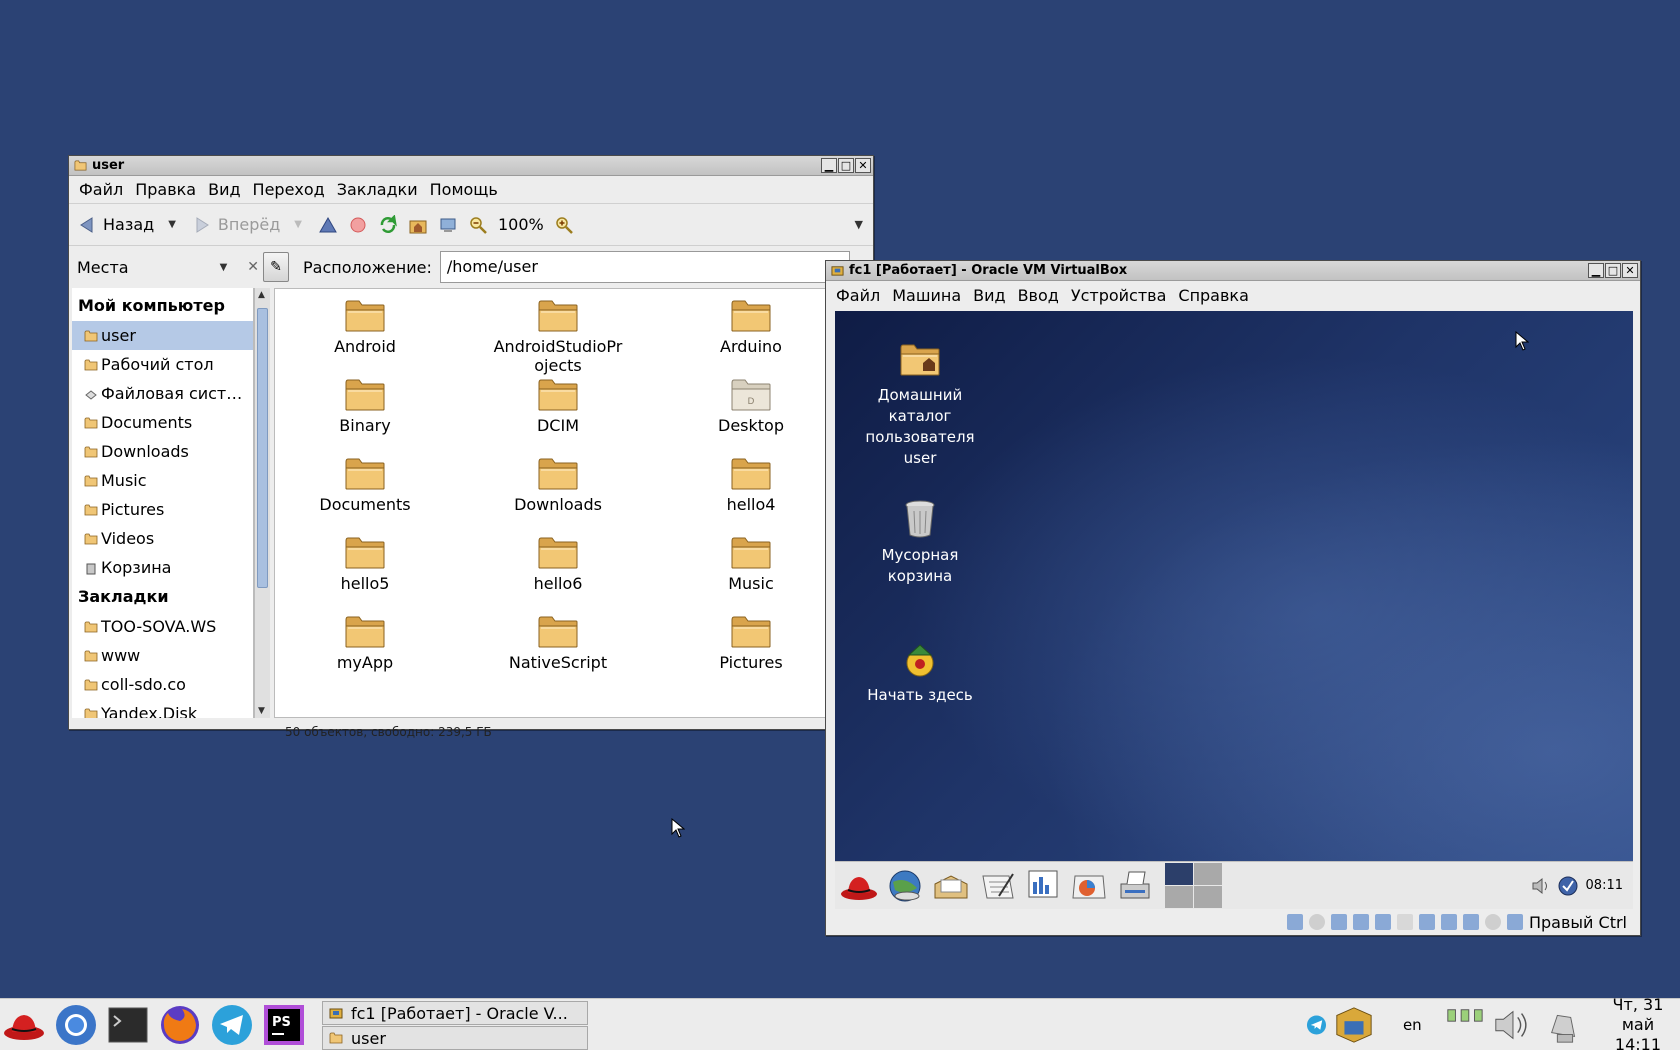 This screenshot has height=1050, width=1680. What do you see at coordinates (162, 364) in the screenshot?
I see `sidebar-item-desktop: Рабочий стол` at bounding box center [162, 364].